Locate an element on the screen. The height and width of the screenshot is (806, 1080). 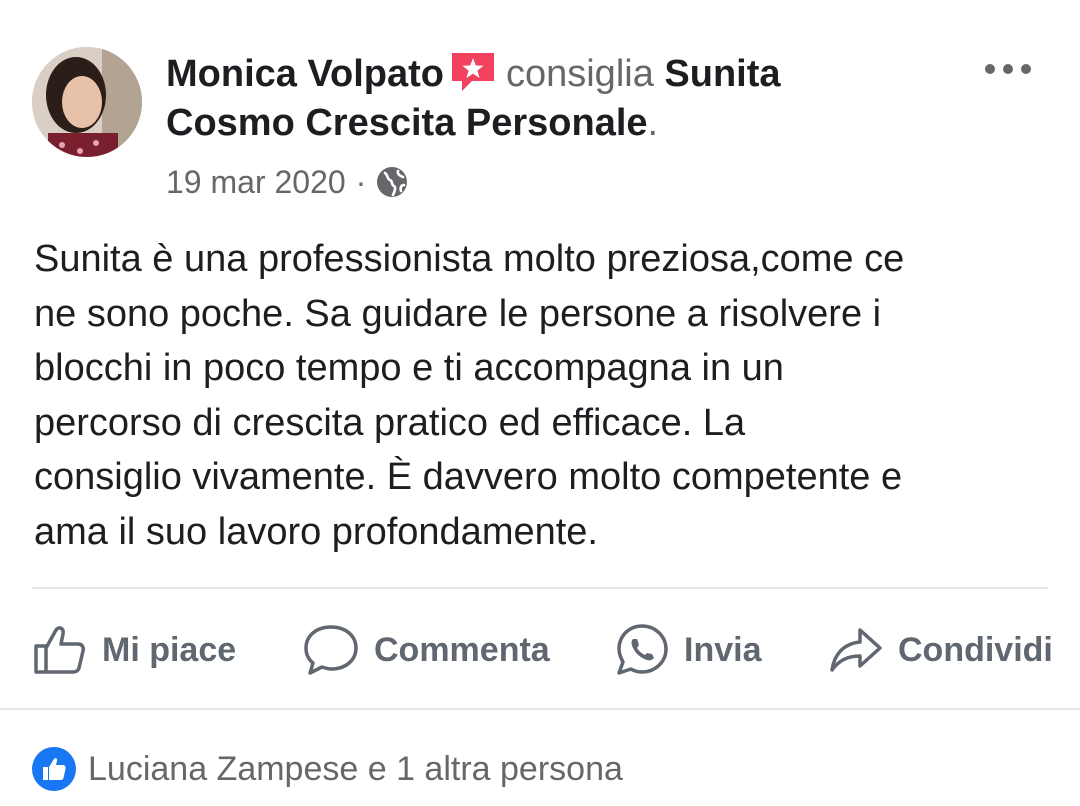
post-text-line: ama il suo lavoro profondamente. is located at coordinates (316, 531).